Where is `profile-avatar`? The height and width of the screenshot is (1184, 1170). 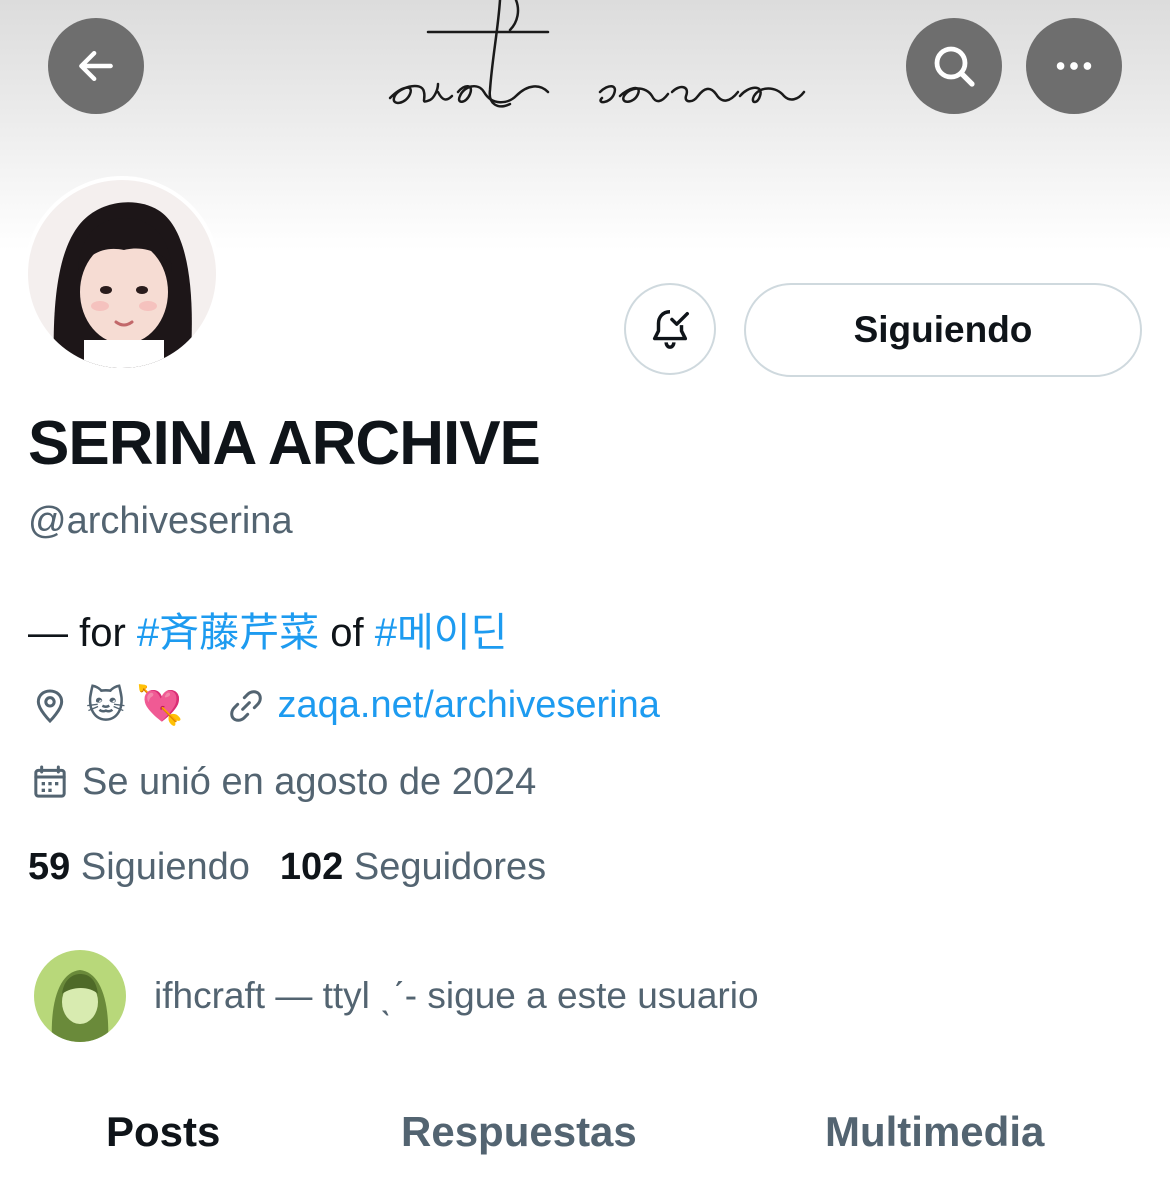
profile-avatar is located at coordinates (122, 274).